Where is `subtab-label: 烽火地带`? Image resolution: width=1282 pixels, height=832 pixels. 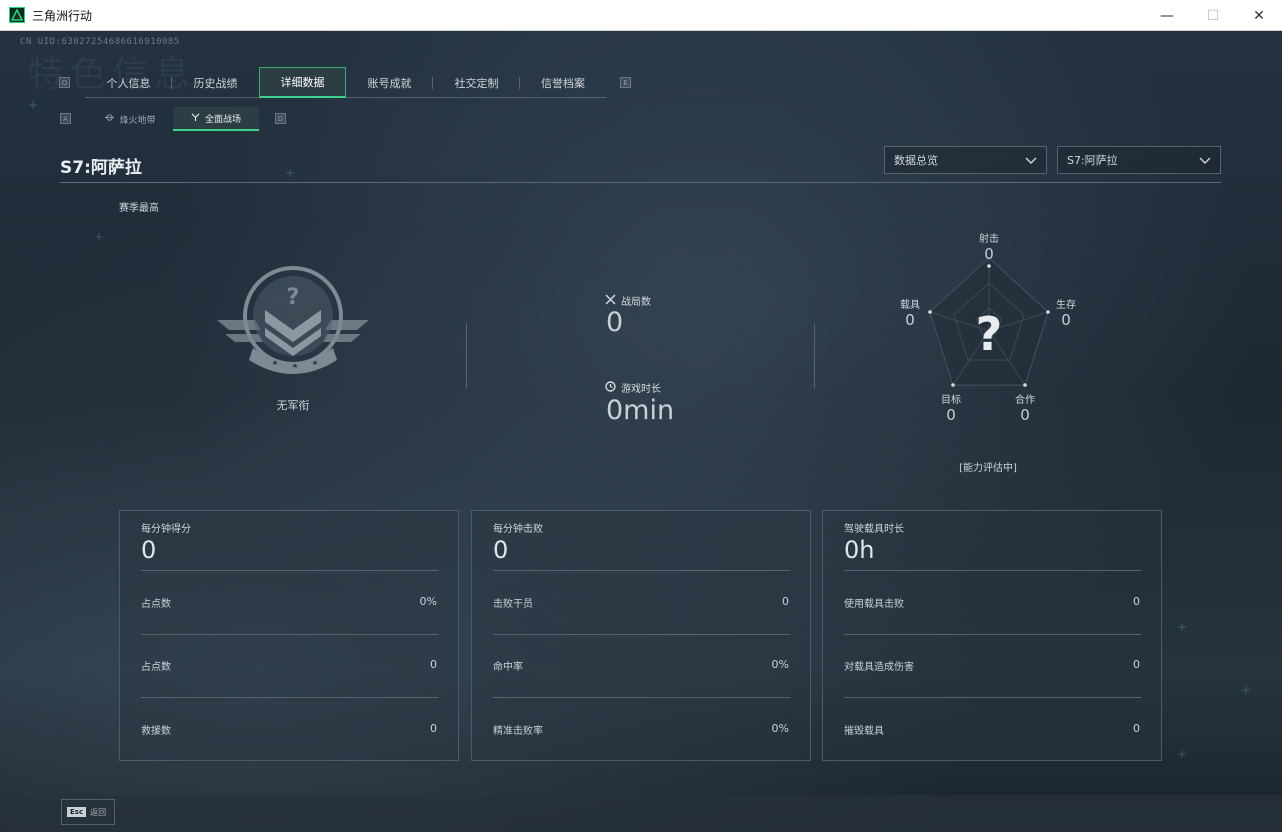
subtab-label: 烽火地带 is located at coordinates (137, 120).